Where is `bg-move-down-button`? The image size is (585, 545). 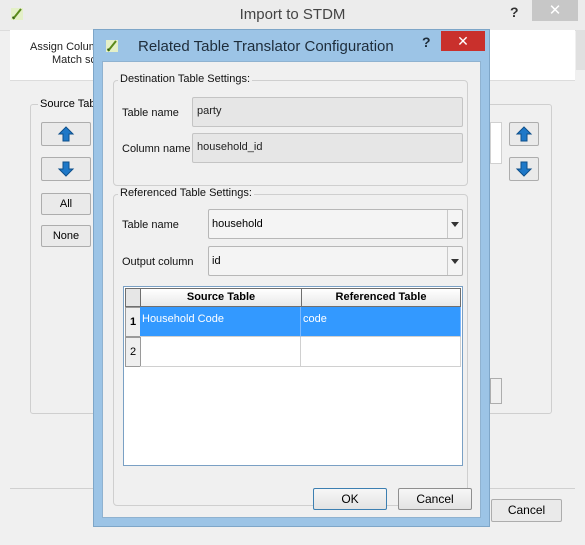 bg-move-down-button is located at coordinates (66, 169).